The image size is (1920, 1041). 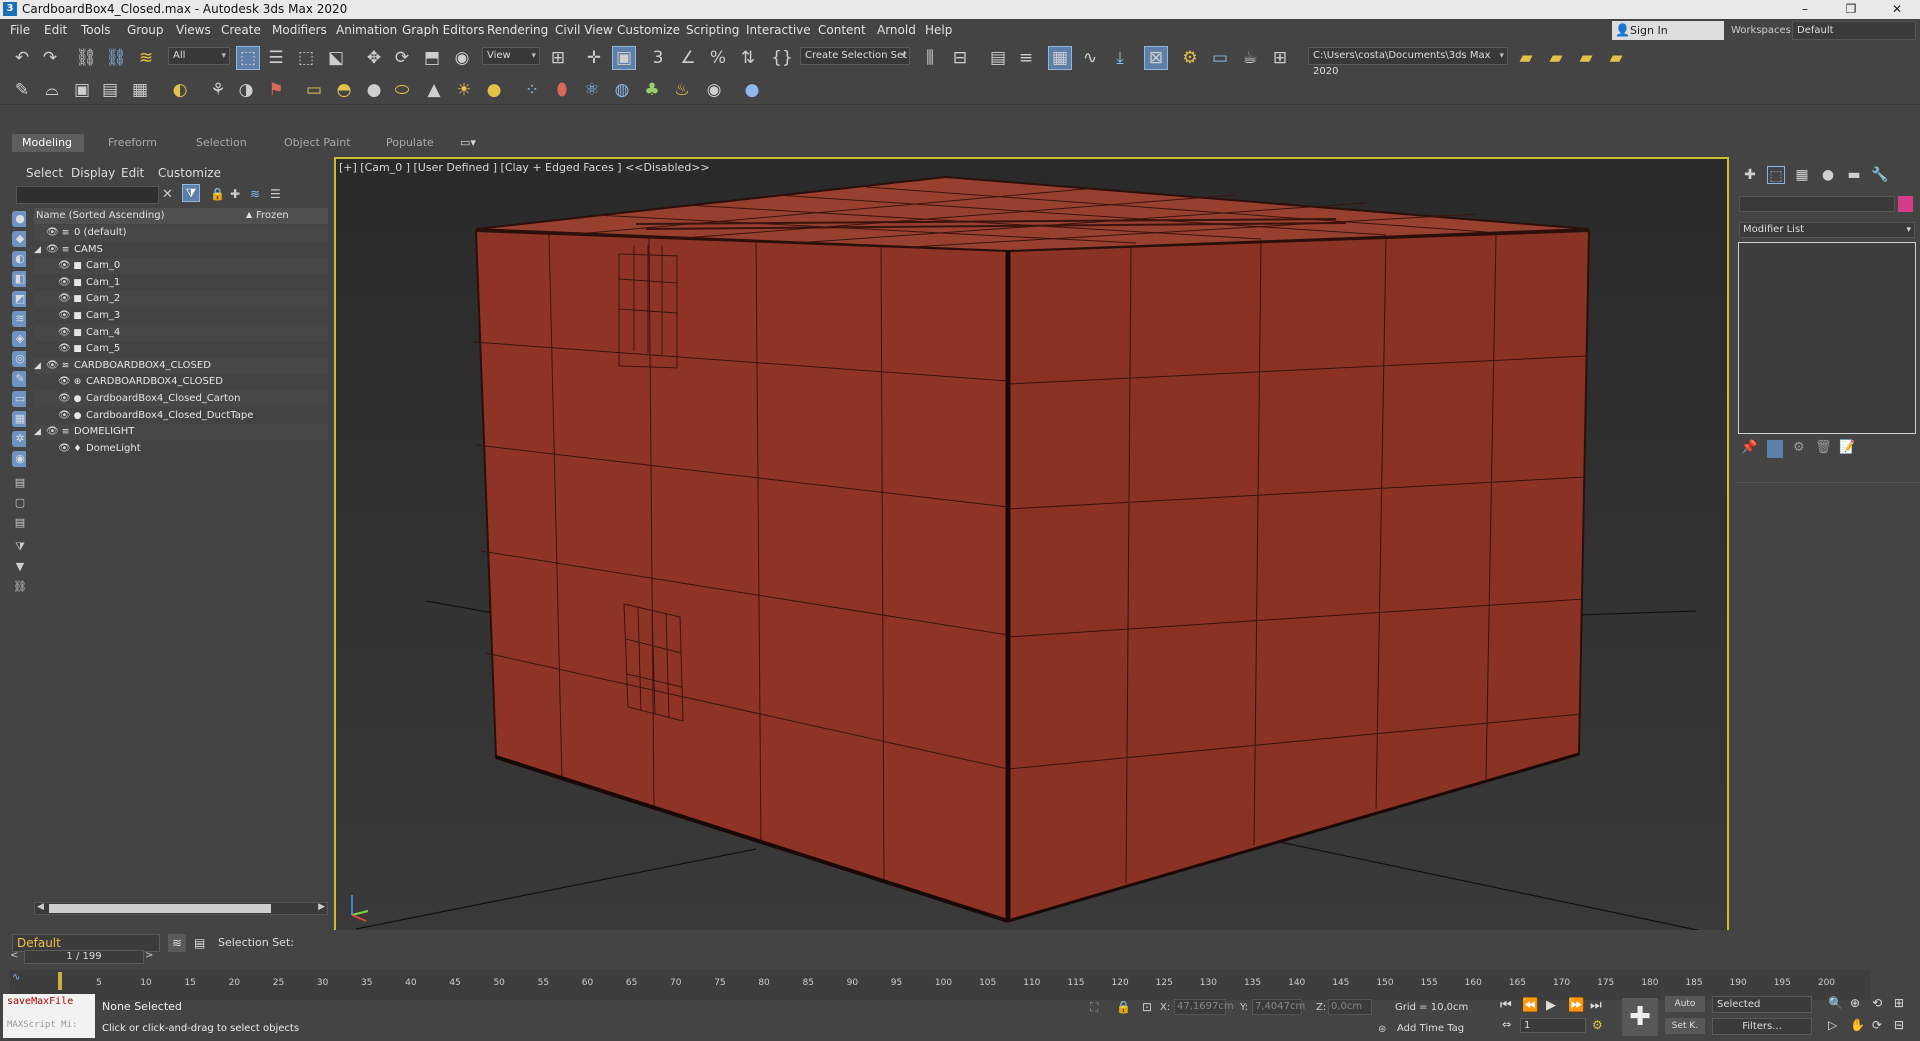 I want to click on project-folder-select: C:\Users\costa\Documents\3ds Max 2020, so click(x=1408, y=62).